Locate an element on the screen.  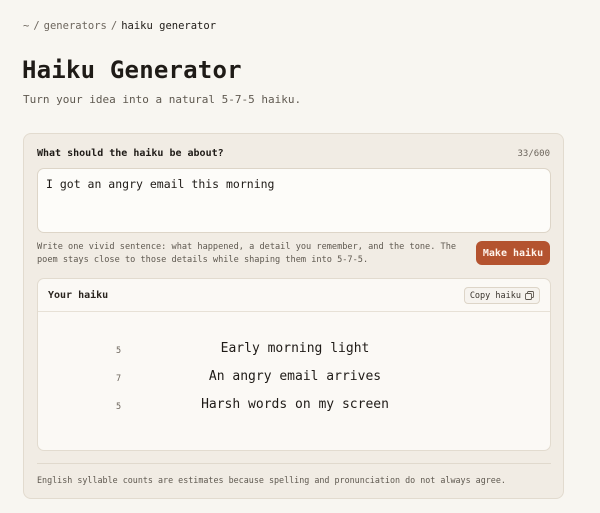
output-header: Your haiku Copy haiku is located at coordinates (294, 295).